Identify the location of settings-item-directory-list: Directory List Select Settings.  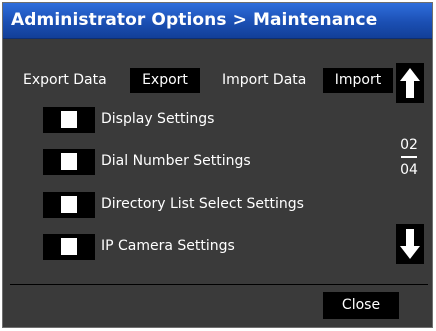
(183, 207).